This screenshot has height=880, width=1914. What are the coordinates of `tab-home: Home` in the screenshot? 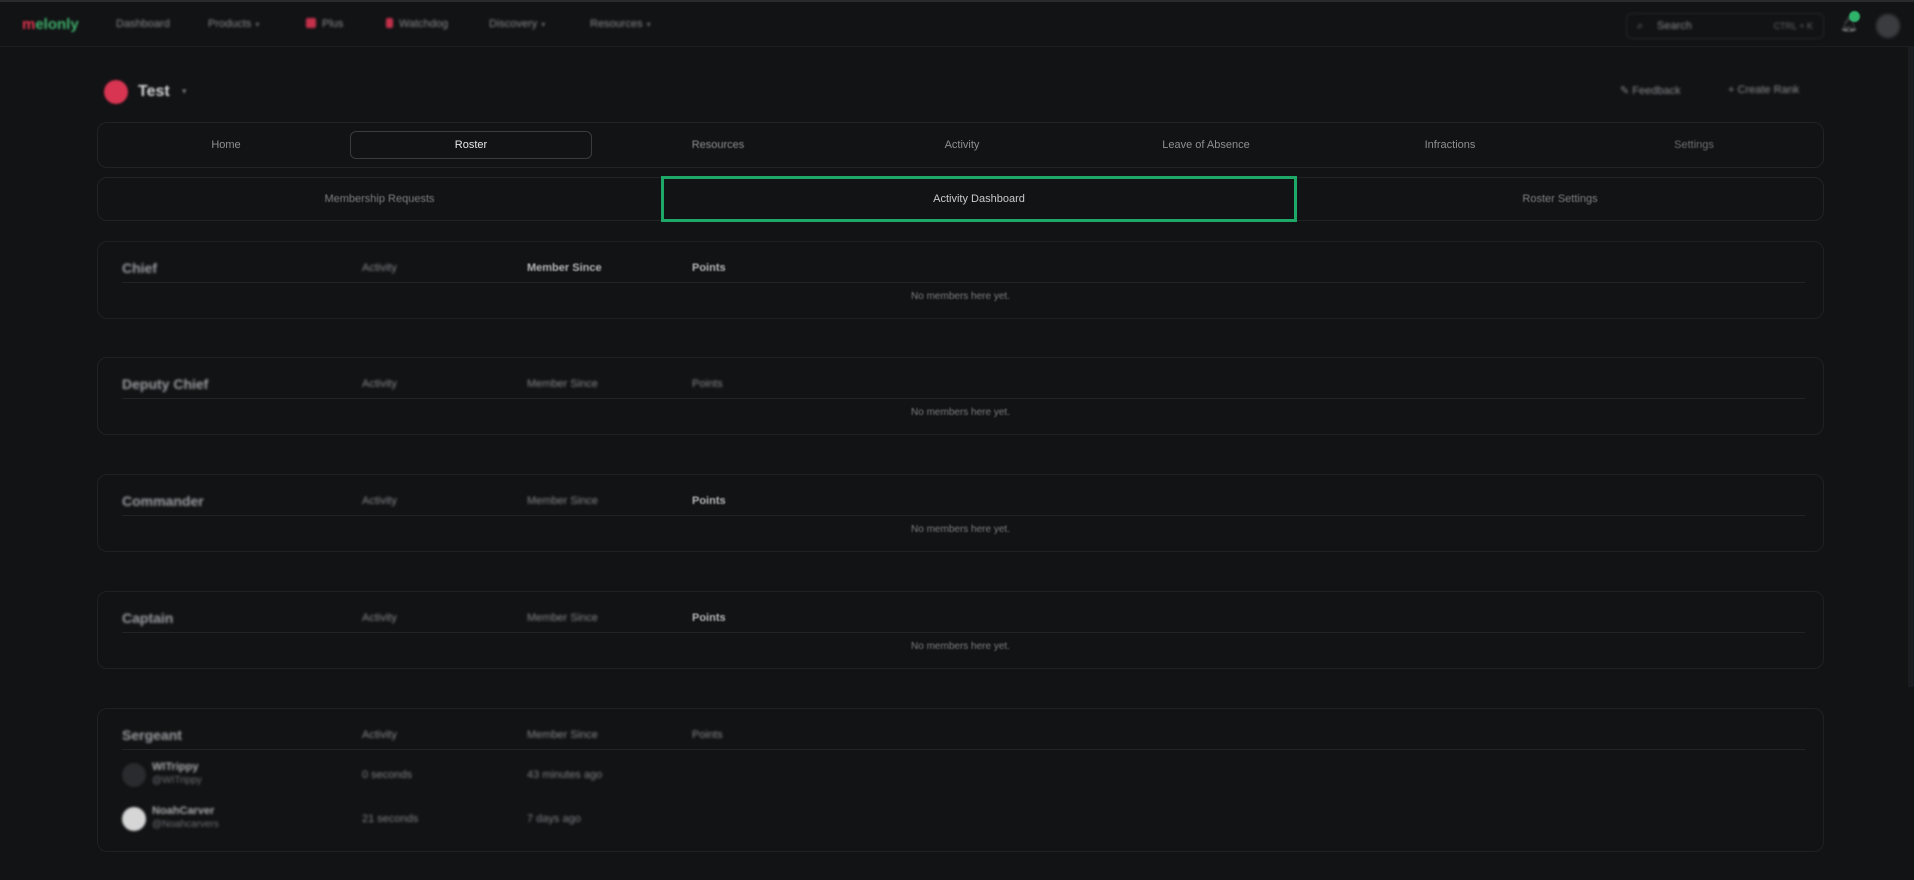 It's located at (226, 145).